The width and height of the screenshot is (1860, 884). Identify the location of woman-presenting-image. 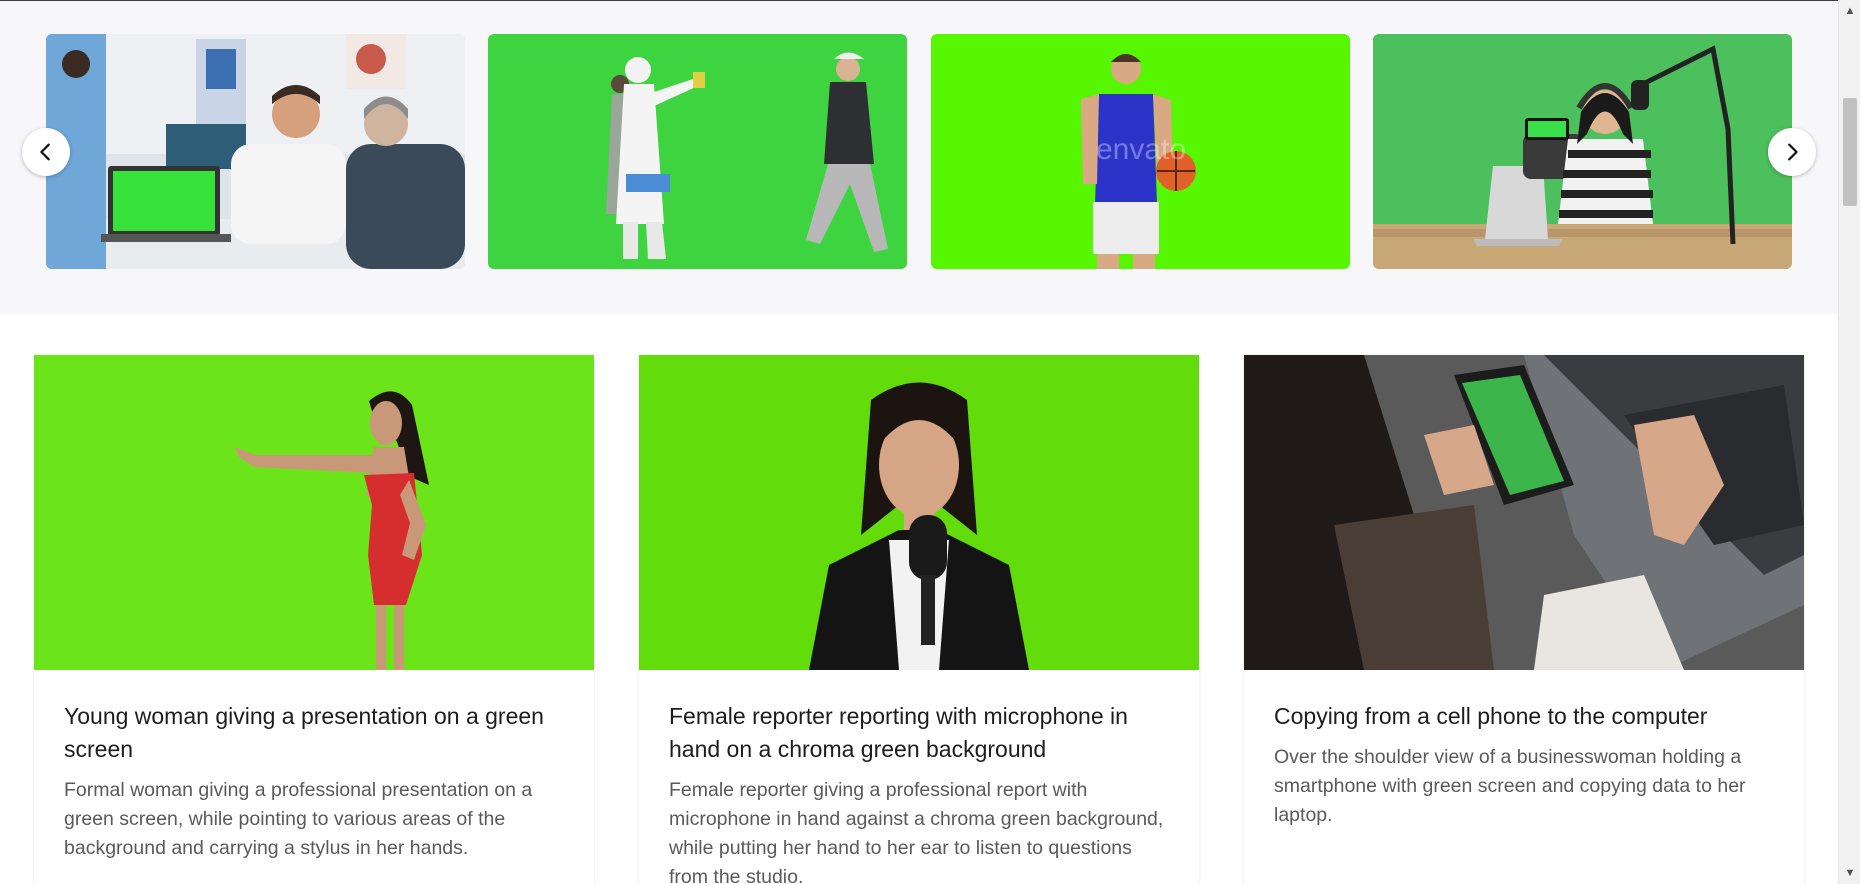
(314, 512).